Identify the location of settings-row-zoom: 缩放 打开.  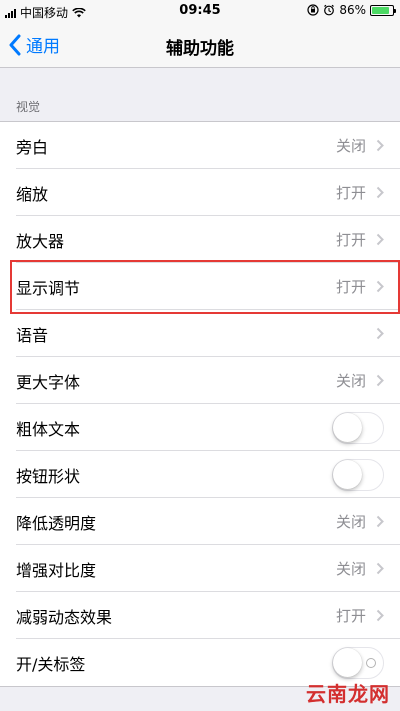
(200, 192).